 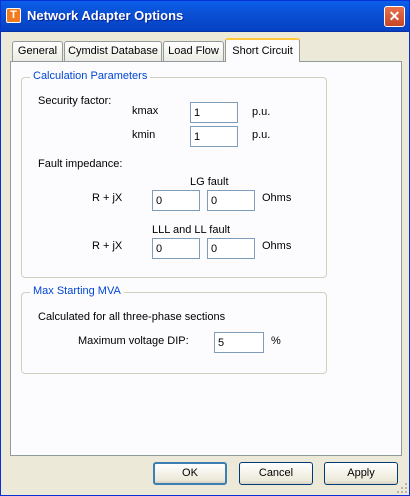 What do you see at coordinates (13, 15) in the screenshot?
I see `app-icon: T` at bounding box center [13, 15].